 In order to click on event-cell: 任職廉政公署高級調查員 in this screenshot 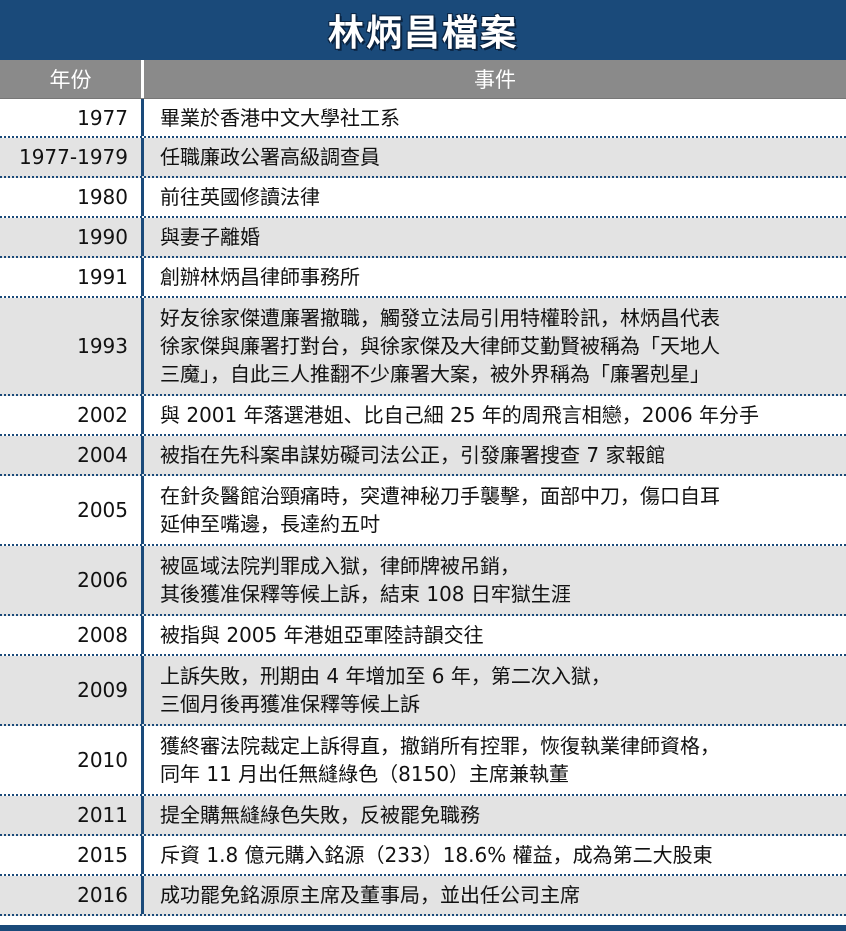, I will do `click(495, 157)`.